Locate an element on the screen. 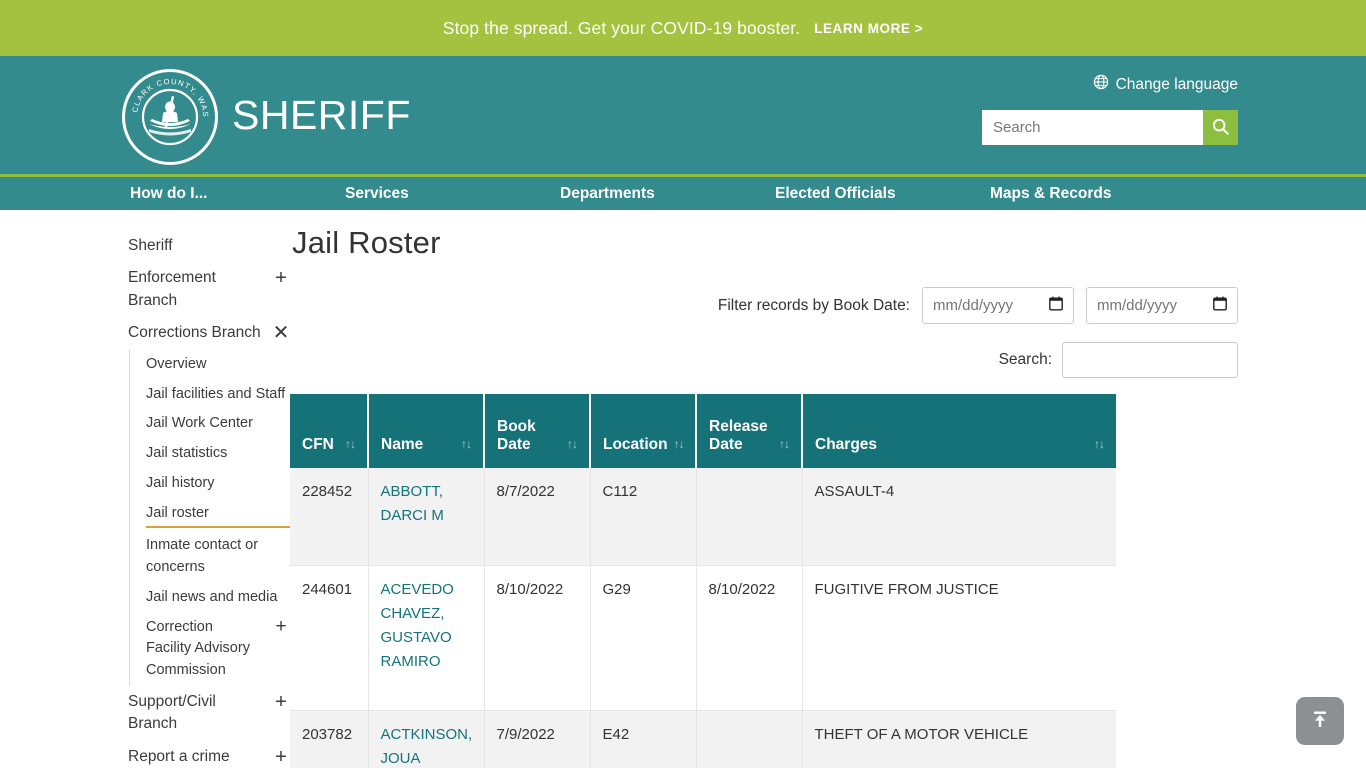  column-header-charges: Charges ↑↓ is located at coordinates (959, 431).